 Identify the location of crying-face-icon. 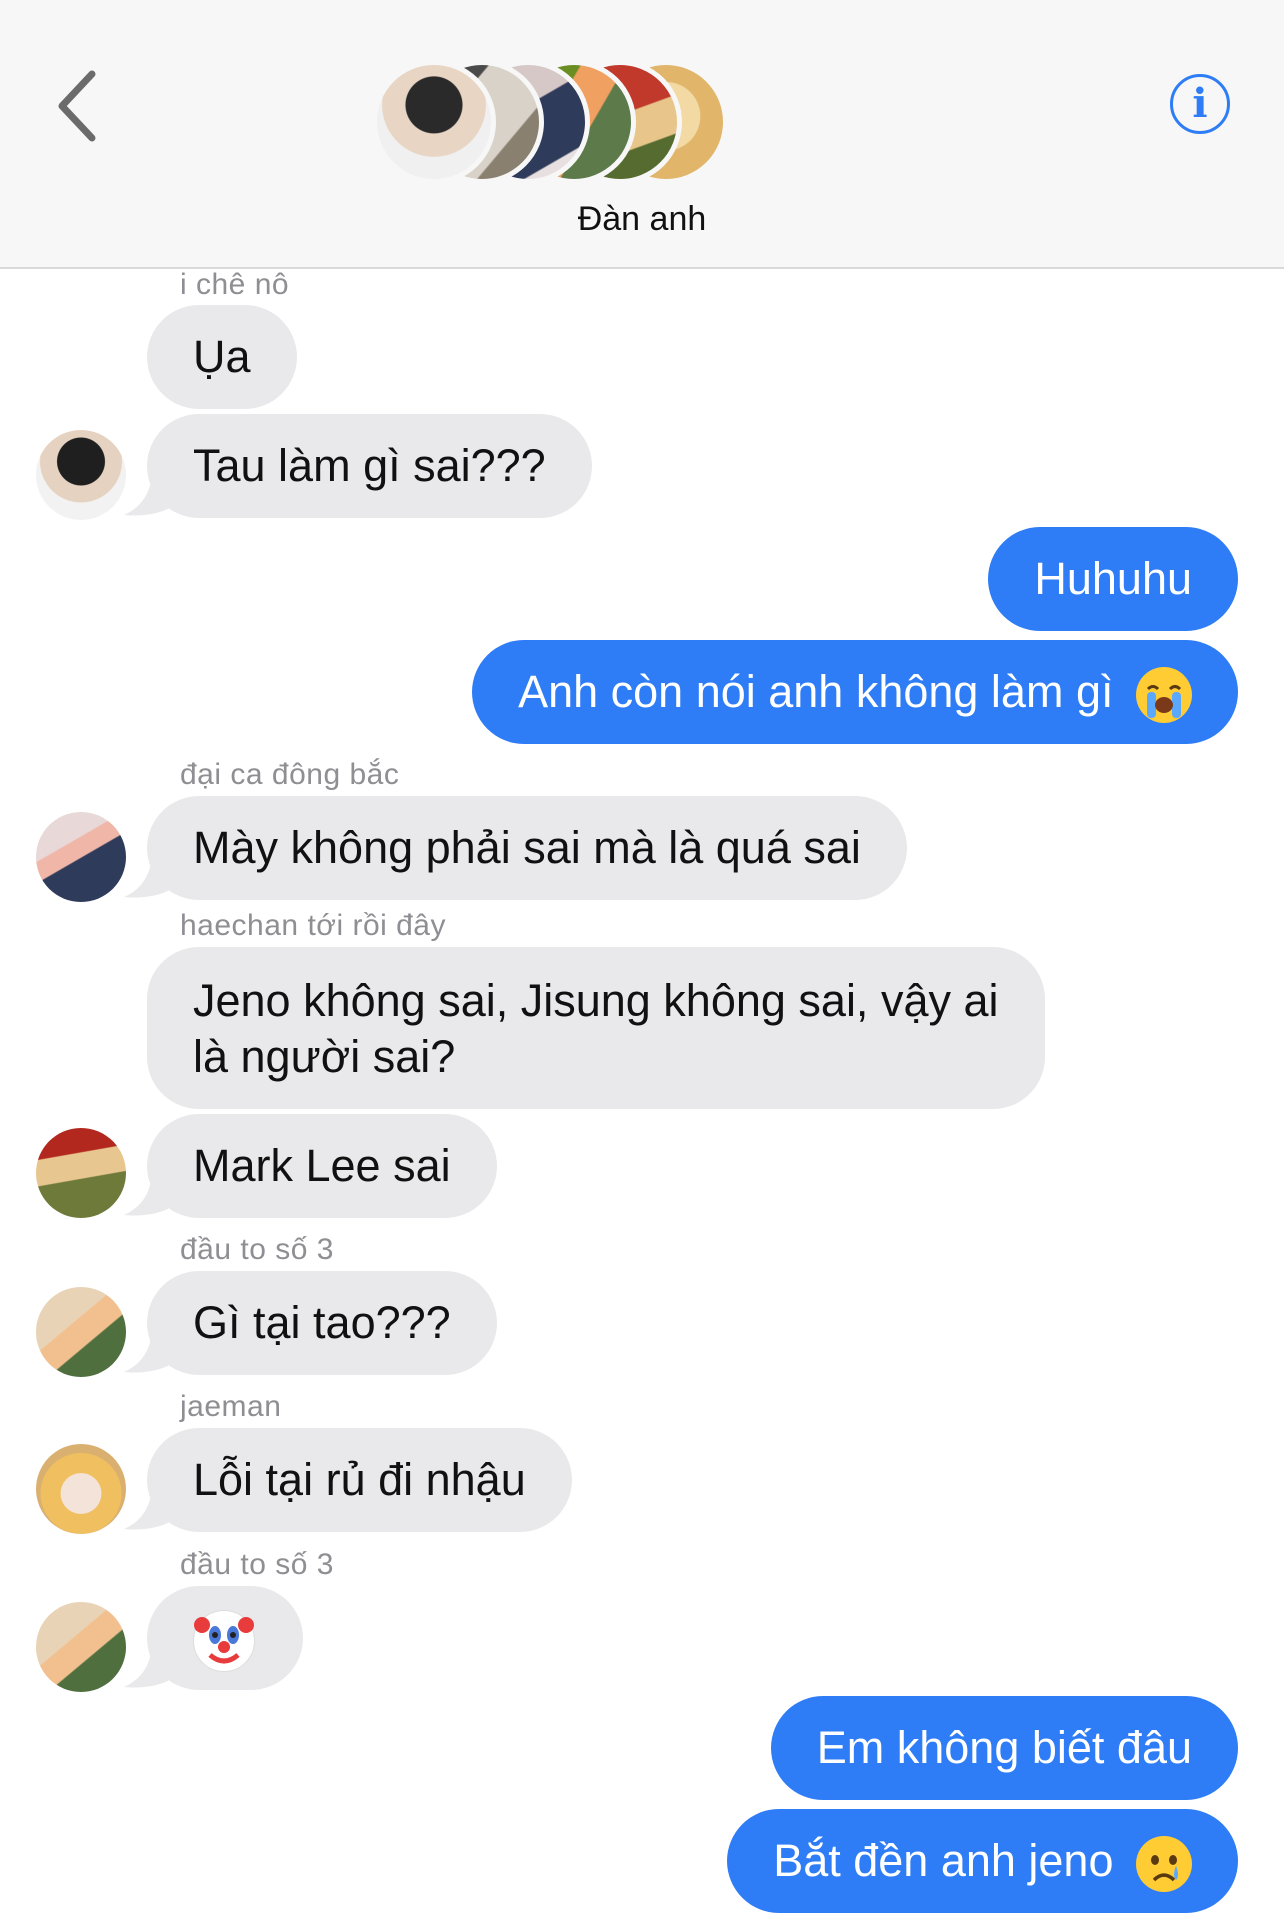
(1164, 1864).